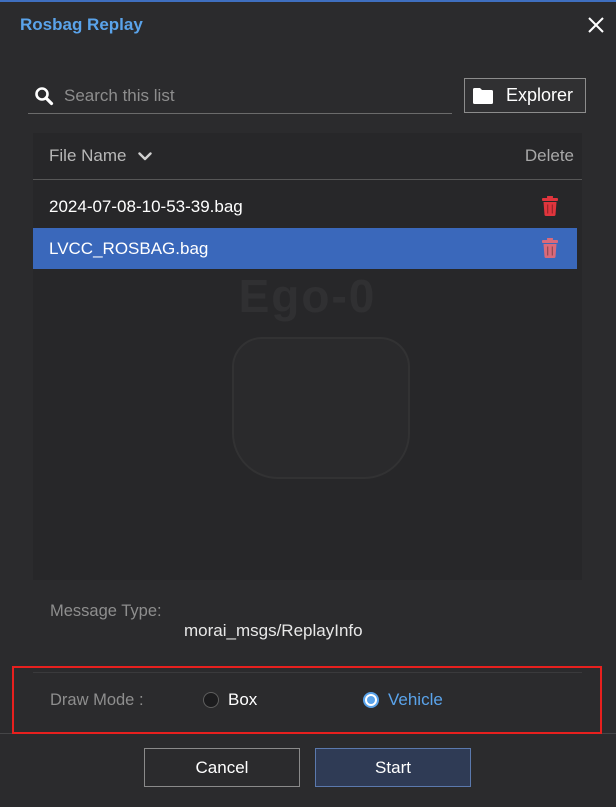  What do you see at coordinates (308, 1) in the screenshot?
I see `dialog-top-border` at bounding box center [308, 1].